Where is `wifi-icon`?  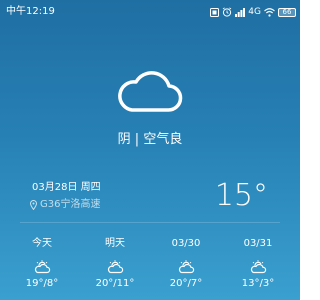
wifi-icon is located at coordinates (269, 12).